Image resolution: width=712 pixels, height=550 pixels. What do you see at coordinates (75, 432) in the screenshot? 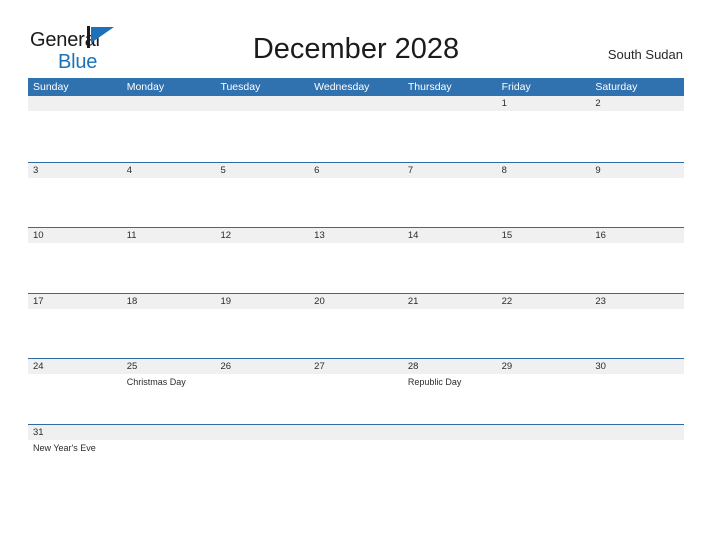
I see `day-number: 31` at bounding box center [75, 432].